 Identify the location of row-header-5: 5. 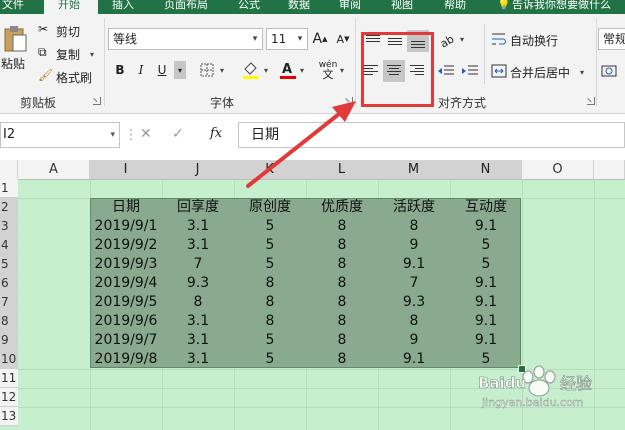
(9, 264).